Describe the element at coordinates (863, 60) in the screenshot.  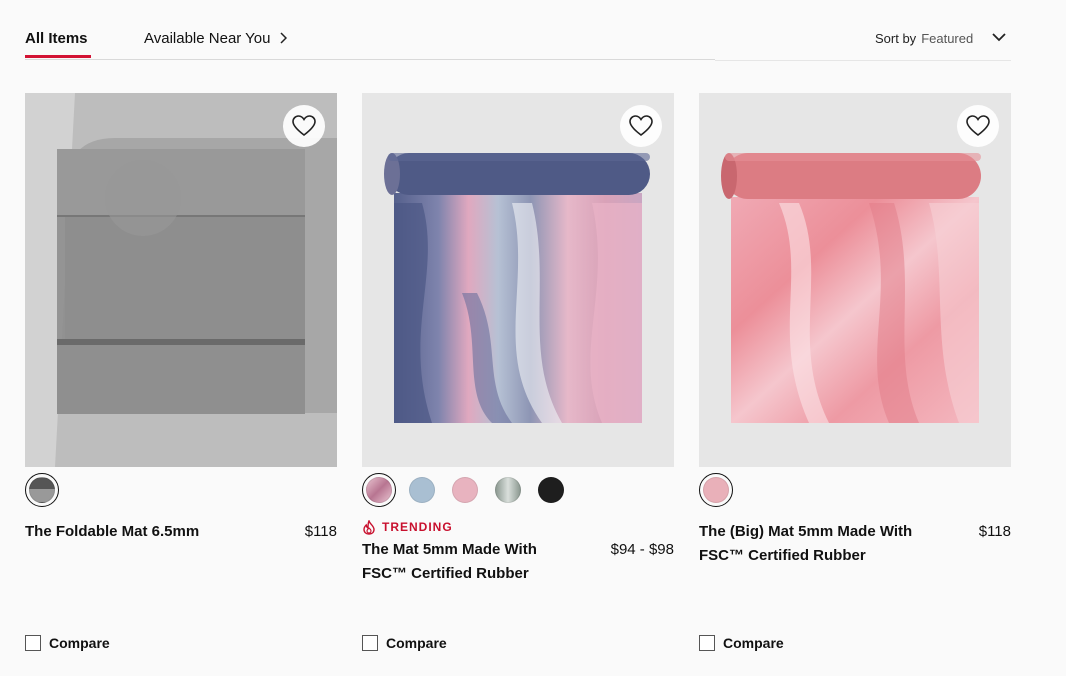
I see `divider` at that location.